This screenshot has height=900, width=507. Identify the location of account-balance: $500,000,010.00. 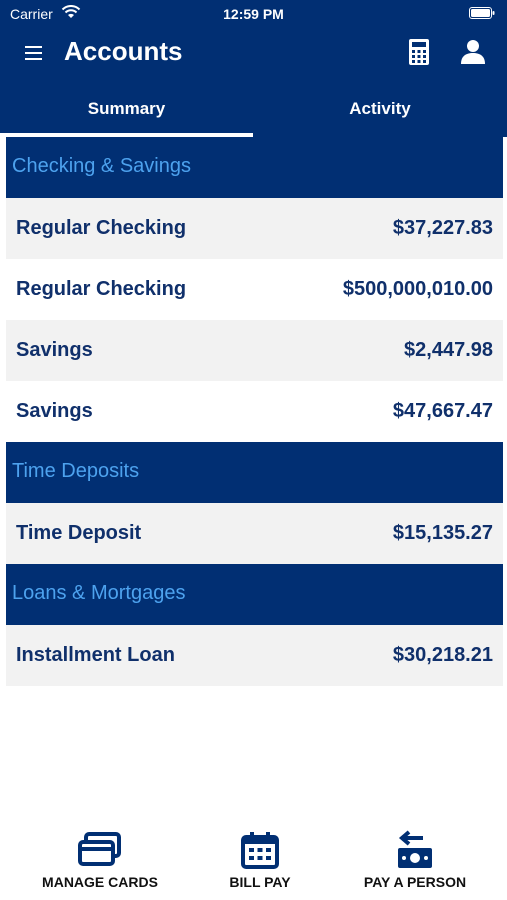
(417, 289).